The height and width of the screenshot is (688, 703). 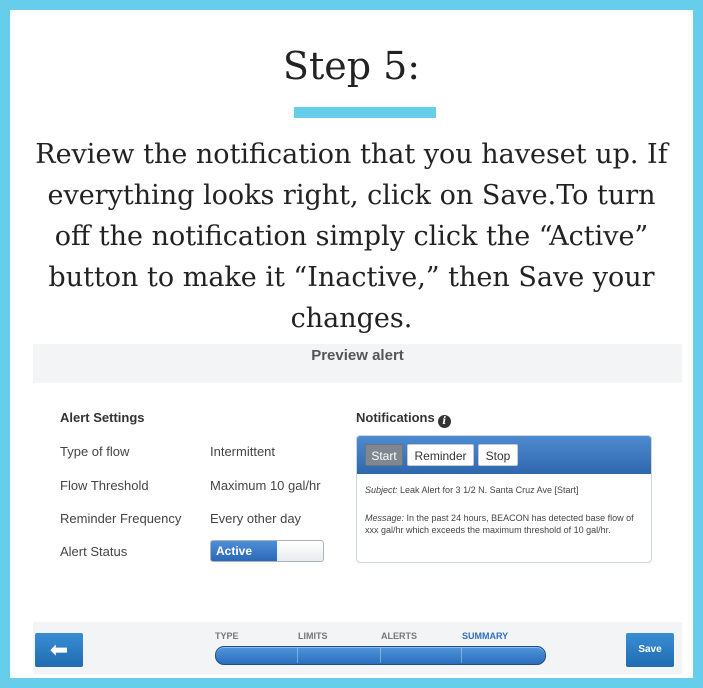 I want to click on step-summary-label: SUMMARY, so click(x=485, y=636).